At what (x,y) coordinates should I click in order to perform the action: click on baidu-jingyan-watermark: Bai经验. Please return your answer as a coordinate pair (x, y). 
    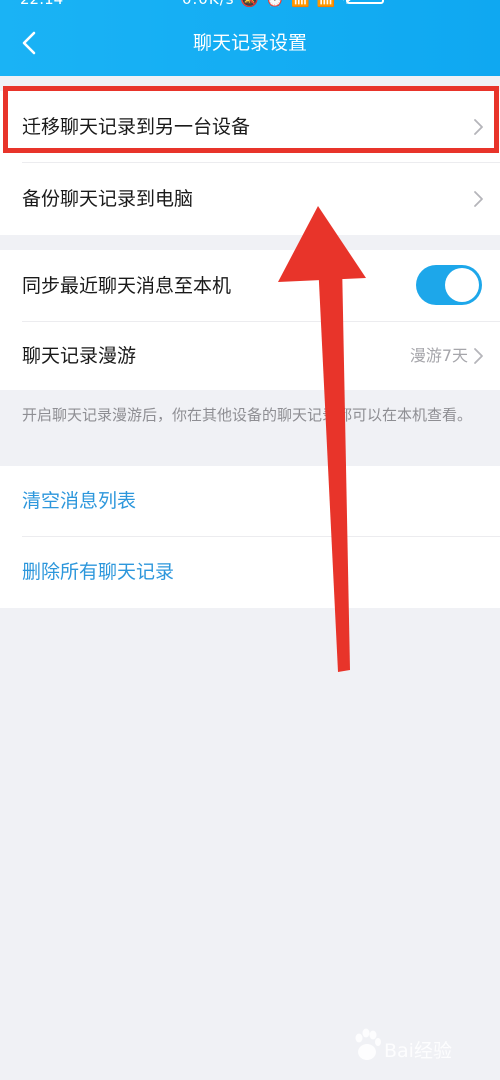
    Looking at the image, I should click on (417, 1048).